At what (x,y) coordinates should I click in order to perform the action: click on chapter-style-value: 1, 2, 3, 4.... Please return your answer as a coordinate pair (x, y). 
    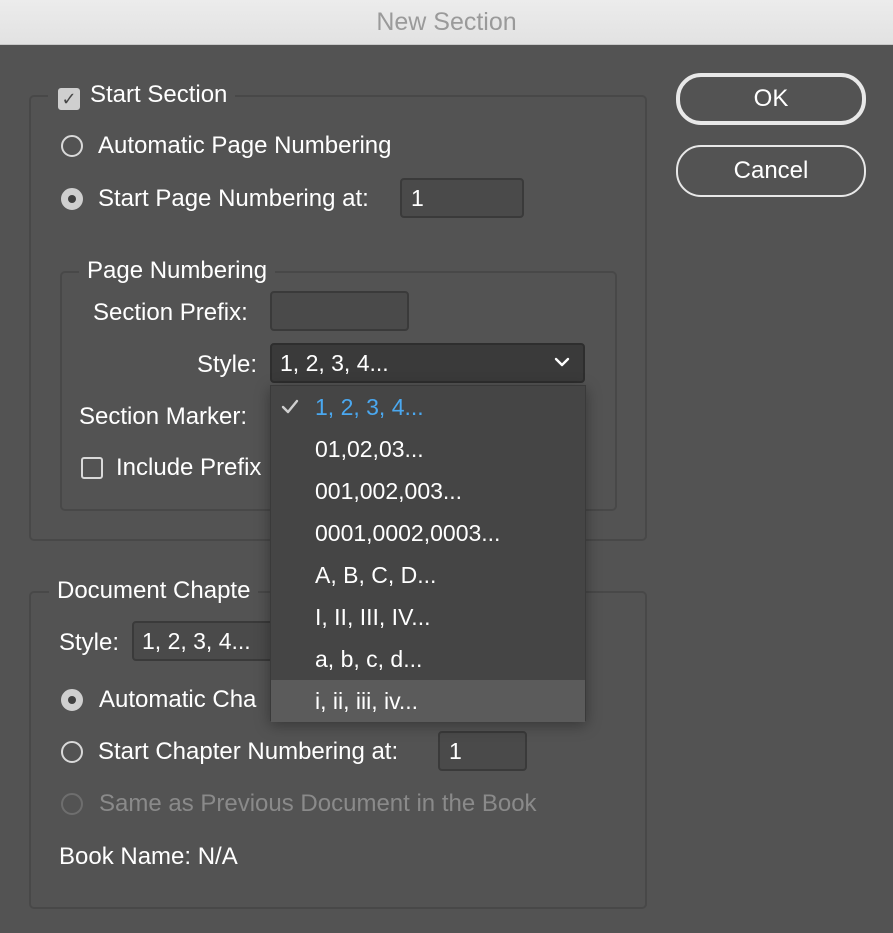
    Looking at the image, I should click on (196, 641).